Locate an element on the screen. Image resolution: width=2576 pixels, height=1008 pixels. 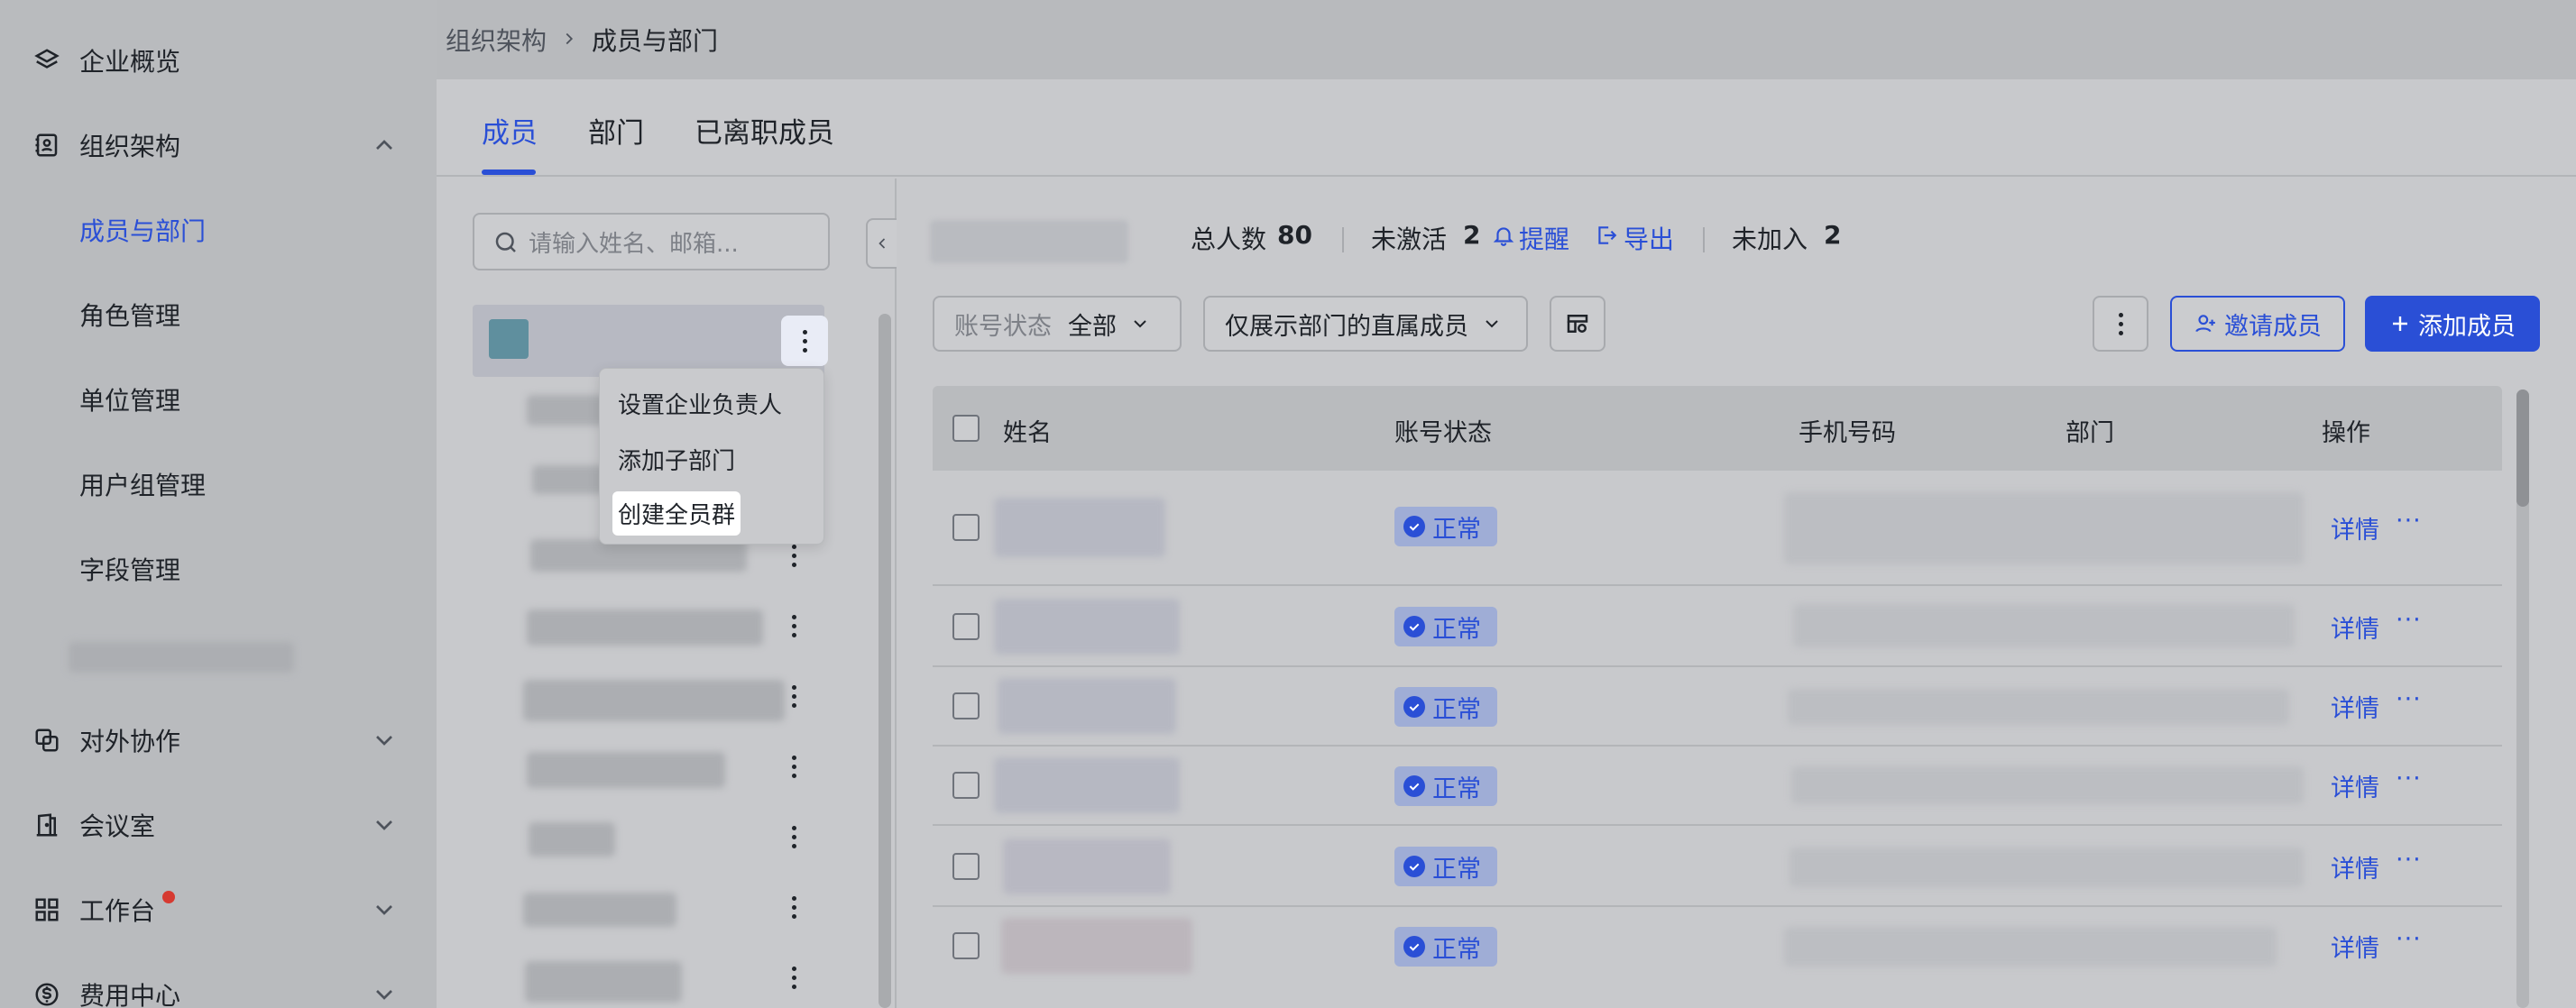
sidebar-item-units: 单位管理 is located at coordinates (218, 399).